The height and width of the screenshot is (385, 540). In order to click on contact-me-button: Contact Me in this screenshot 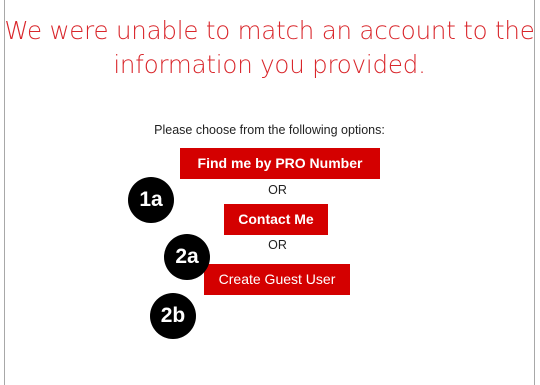, I will do `click(276, 219)`.